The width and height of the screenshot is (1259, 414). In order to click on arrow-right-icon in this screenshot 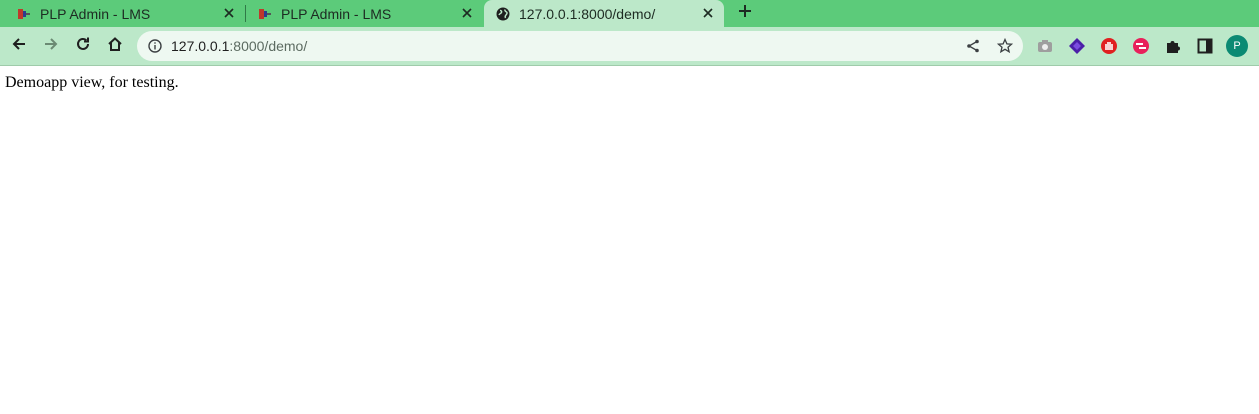, I will do `click(51, 46)`.